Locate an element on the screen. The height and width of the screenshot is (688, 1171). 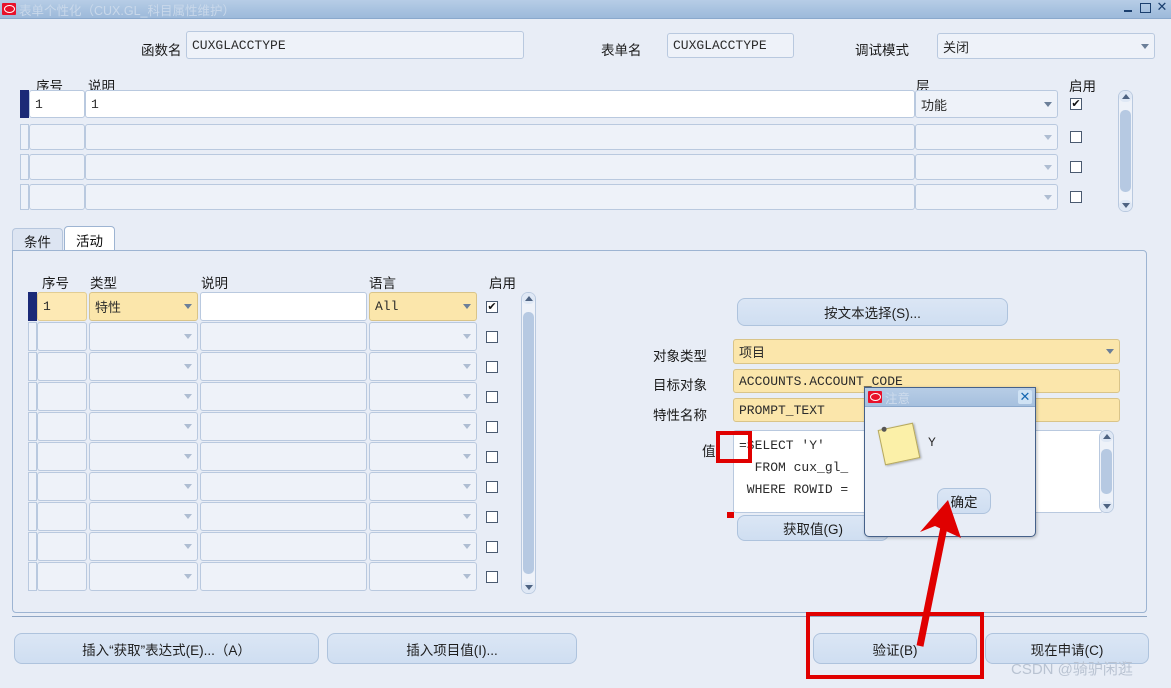
cell-language-select: All is located at coordinates (423, 306).